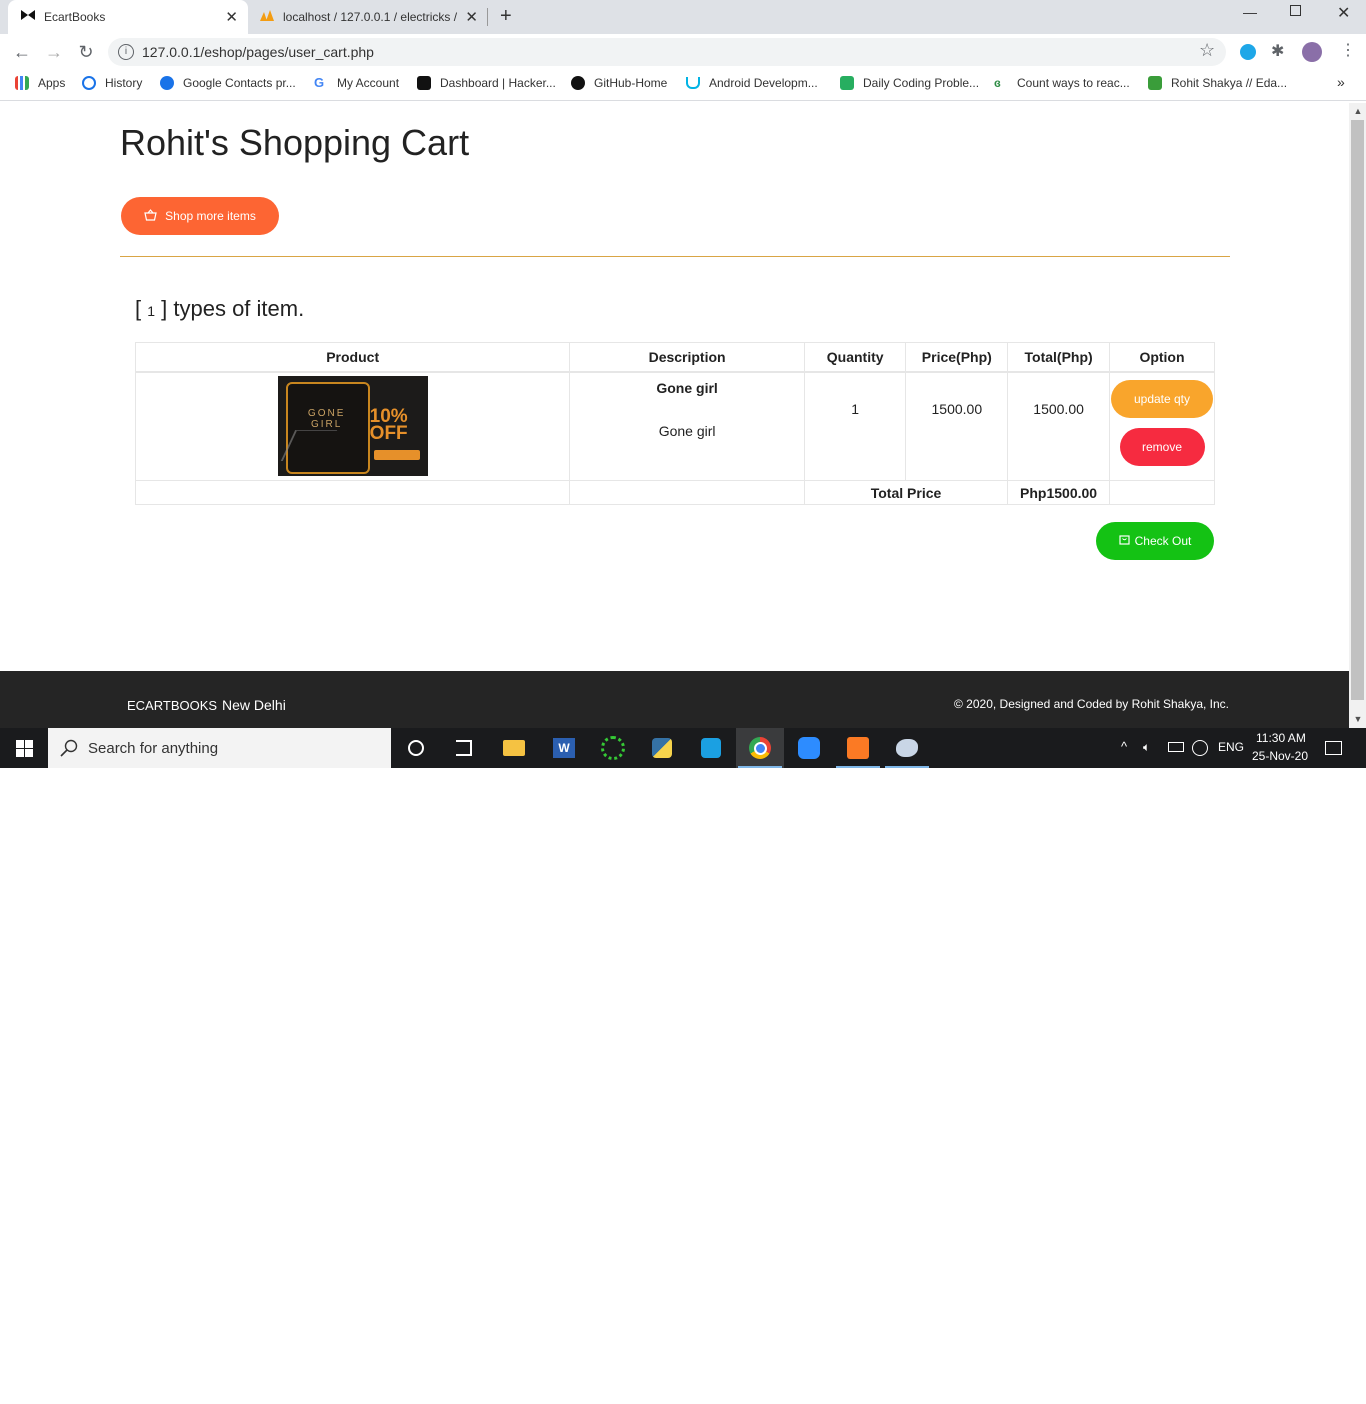 The width and height of the screenshot is (1366, 1404). I want to click on product-description: Gone girl, so click(687, 431).